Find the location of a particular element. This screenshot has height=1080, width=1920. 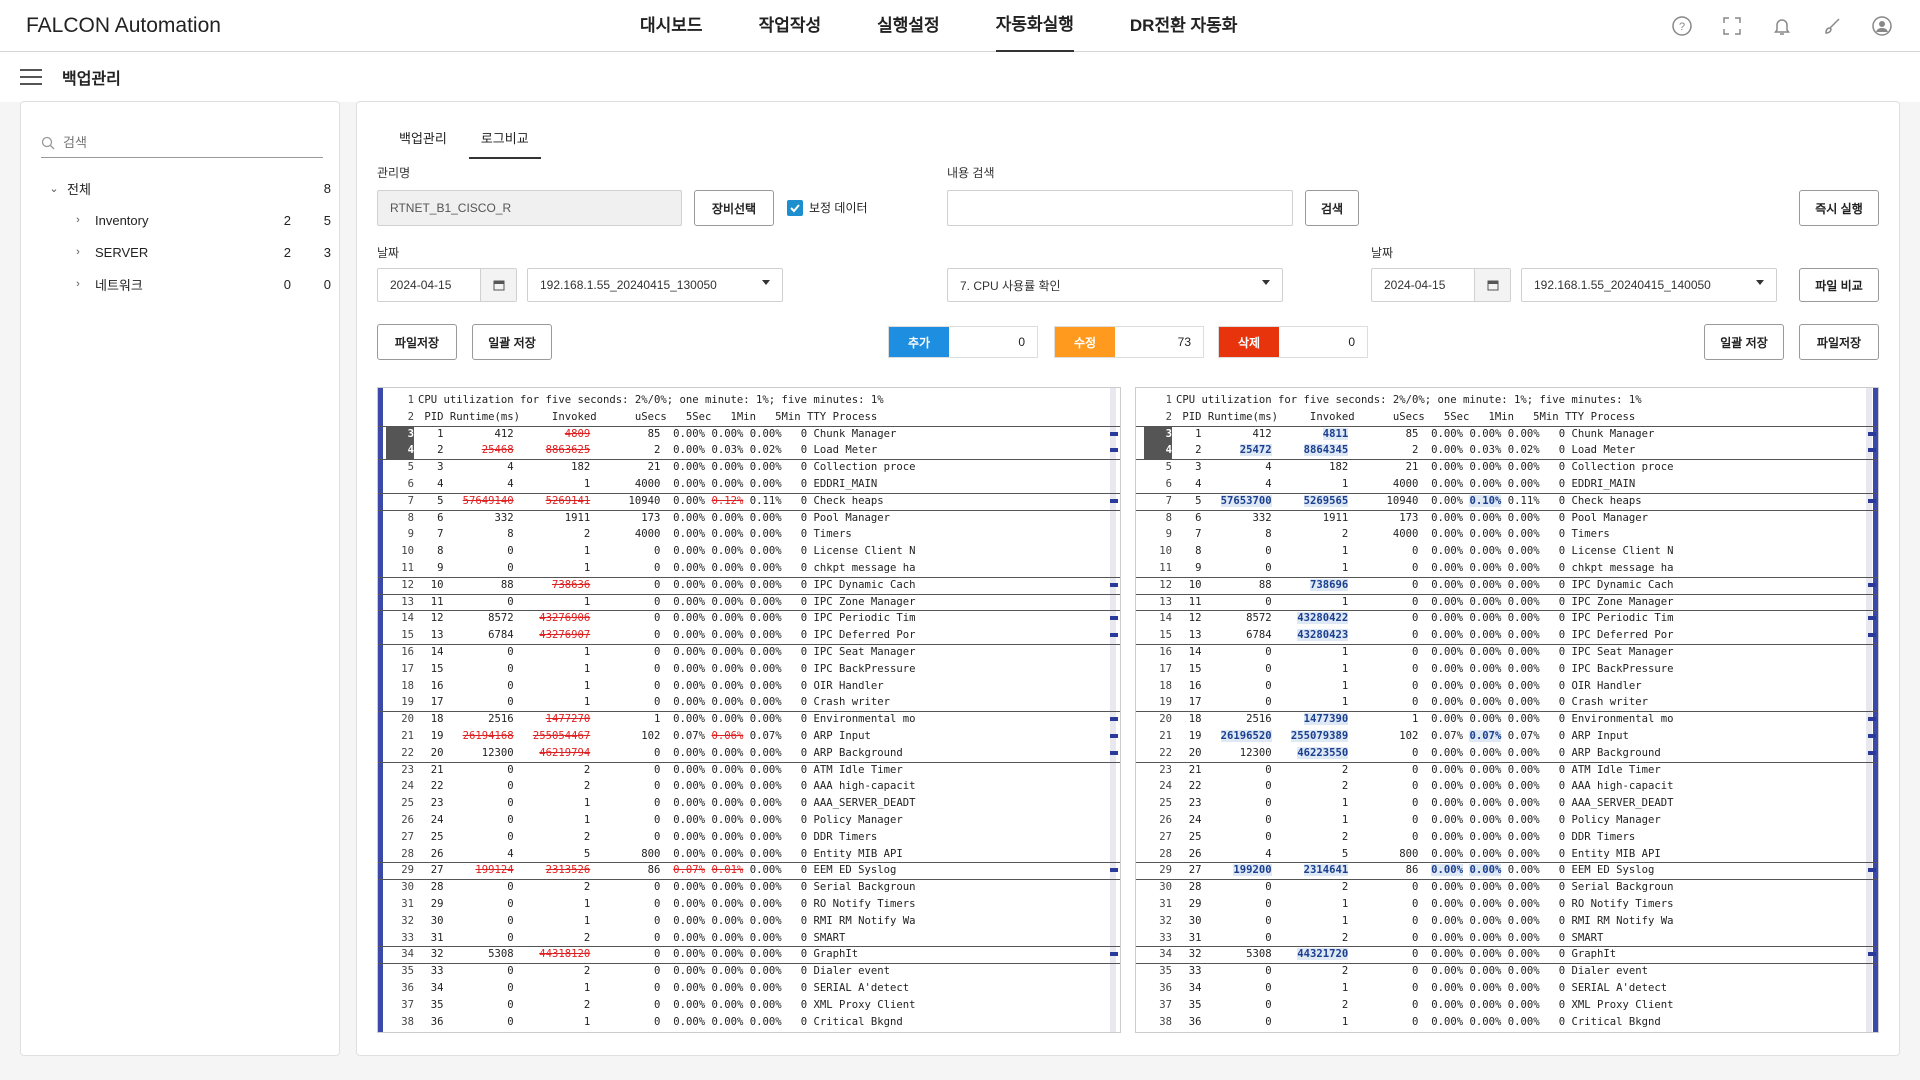

tree-item-network: › 네트워크 0 0 is located at coordinates (186, 284).